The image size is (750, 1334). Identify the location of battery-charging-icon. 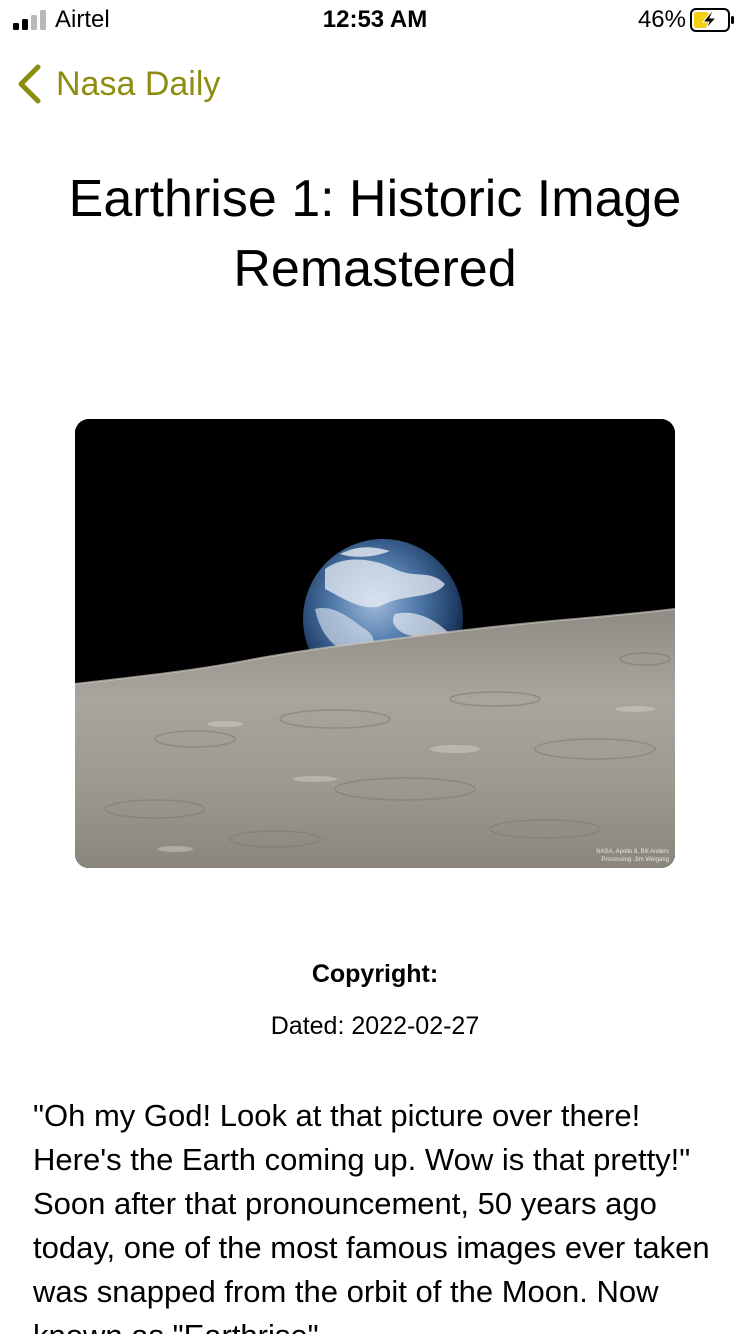
(712, 20).